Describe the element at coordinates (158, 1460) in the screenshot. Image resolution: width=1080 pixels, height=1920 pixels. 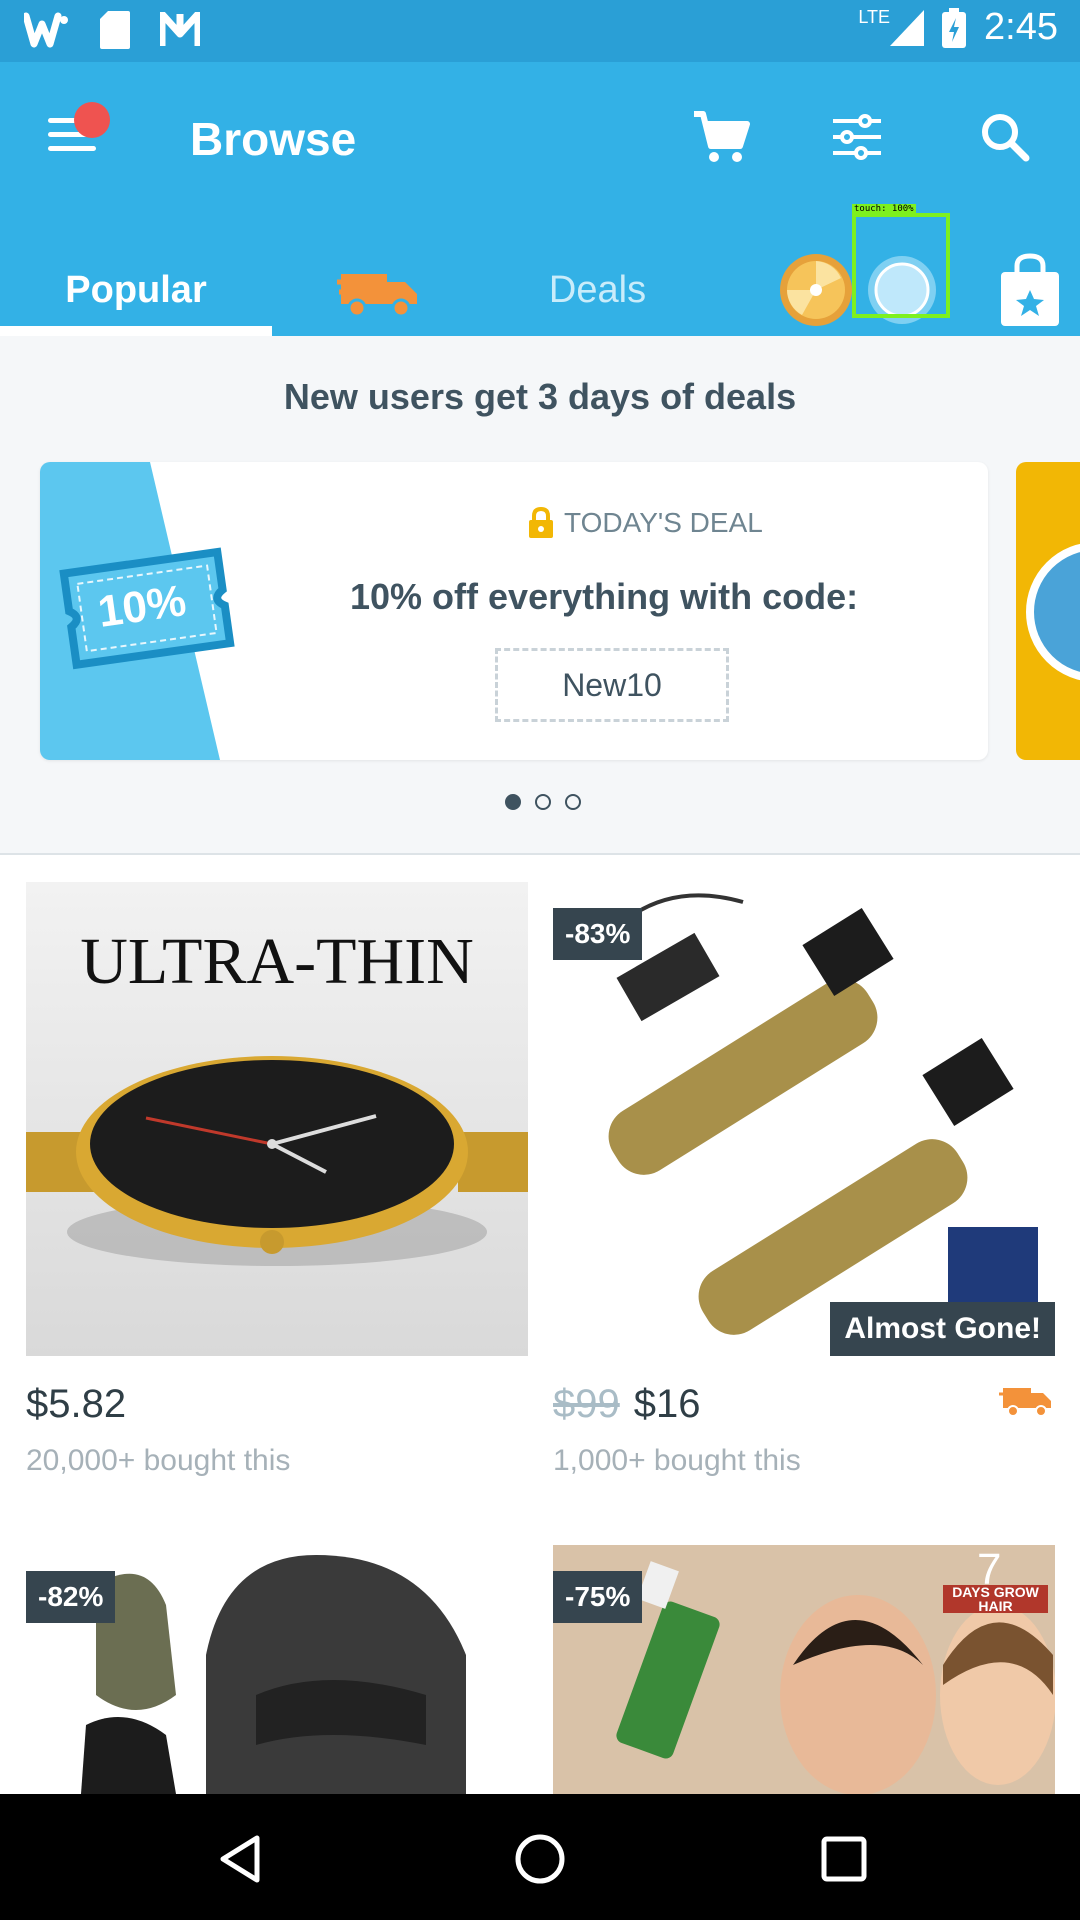
I see `bought-count: 20,000+ bought this` at that location.